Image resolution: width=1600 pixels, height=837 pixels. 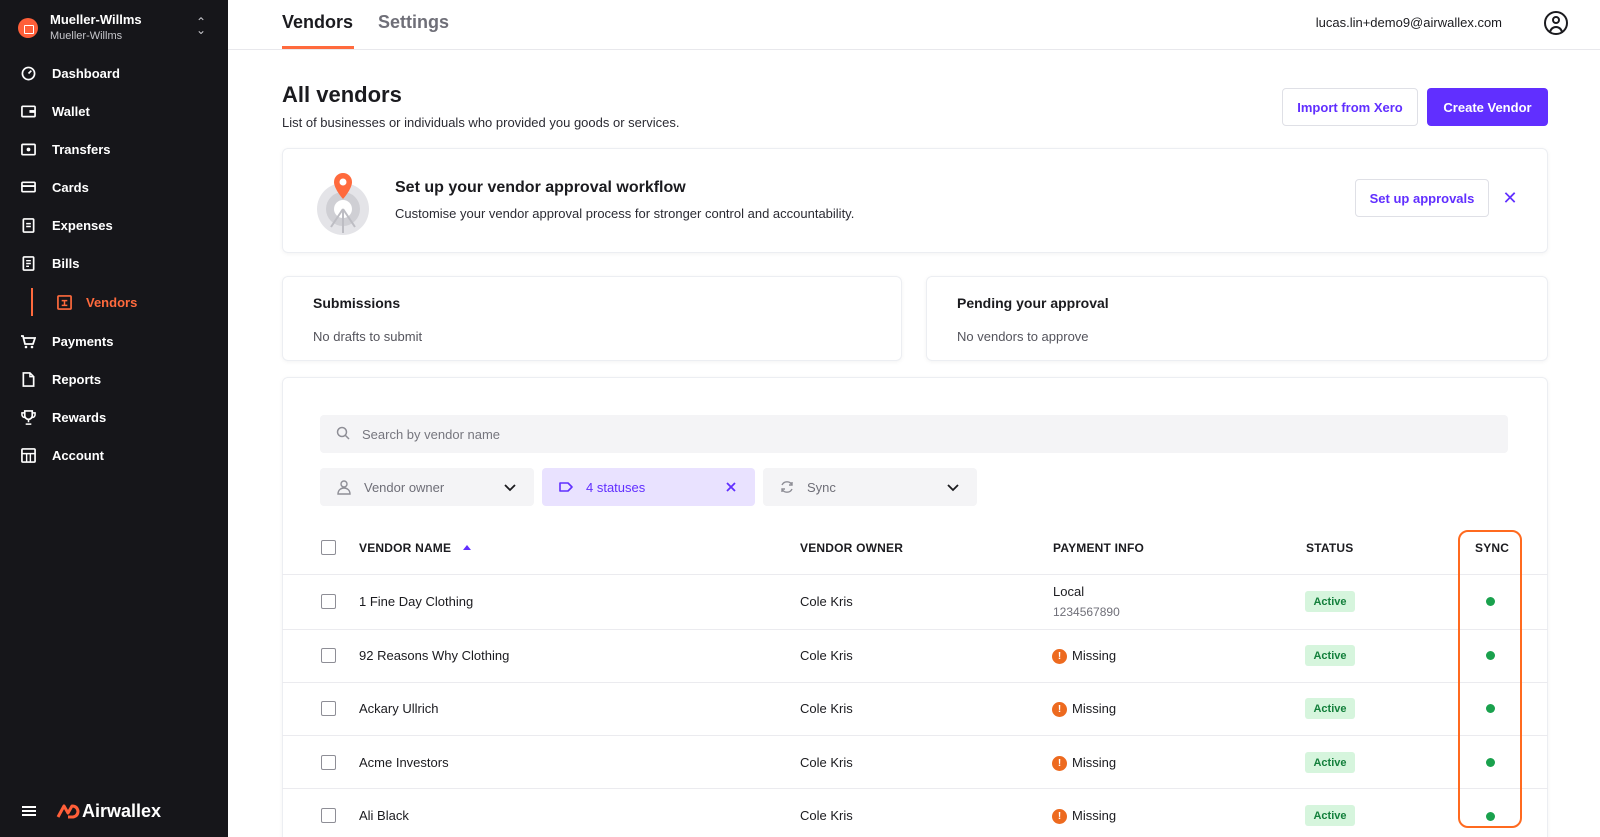 I want to click on transfers-icon, so click(x=28, y=149).